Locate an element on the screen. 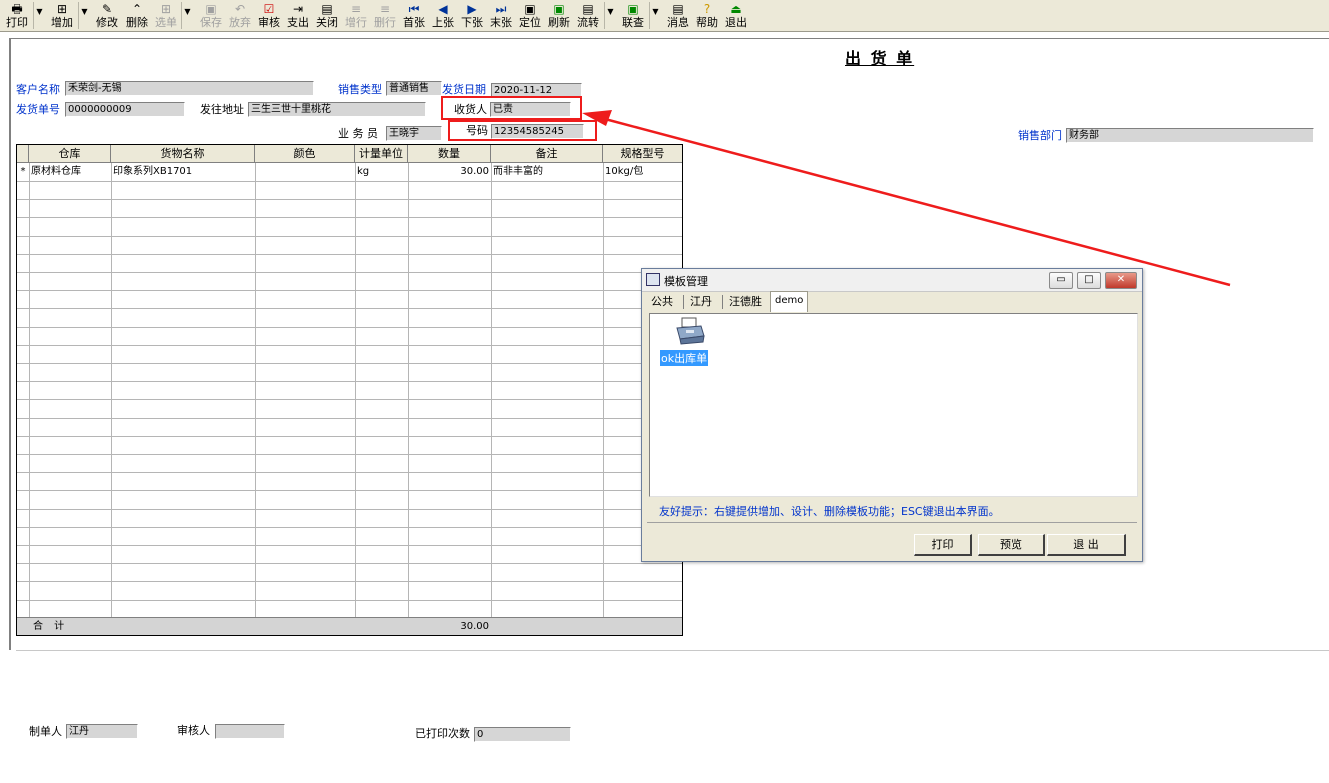 Image resolution: width=1329 pixels, height=783 pixels. row-marker: * is located at coordinates (23, 171).